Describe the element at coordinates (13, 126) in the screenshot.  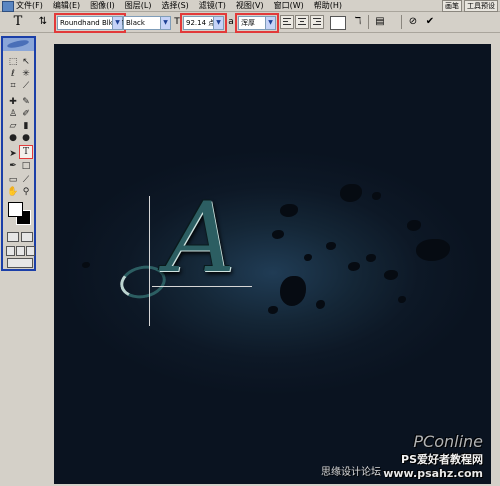
I see `eraser-tool-icon: ▱` at that location.